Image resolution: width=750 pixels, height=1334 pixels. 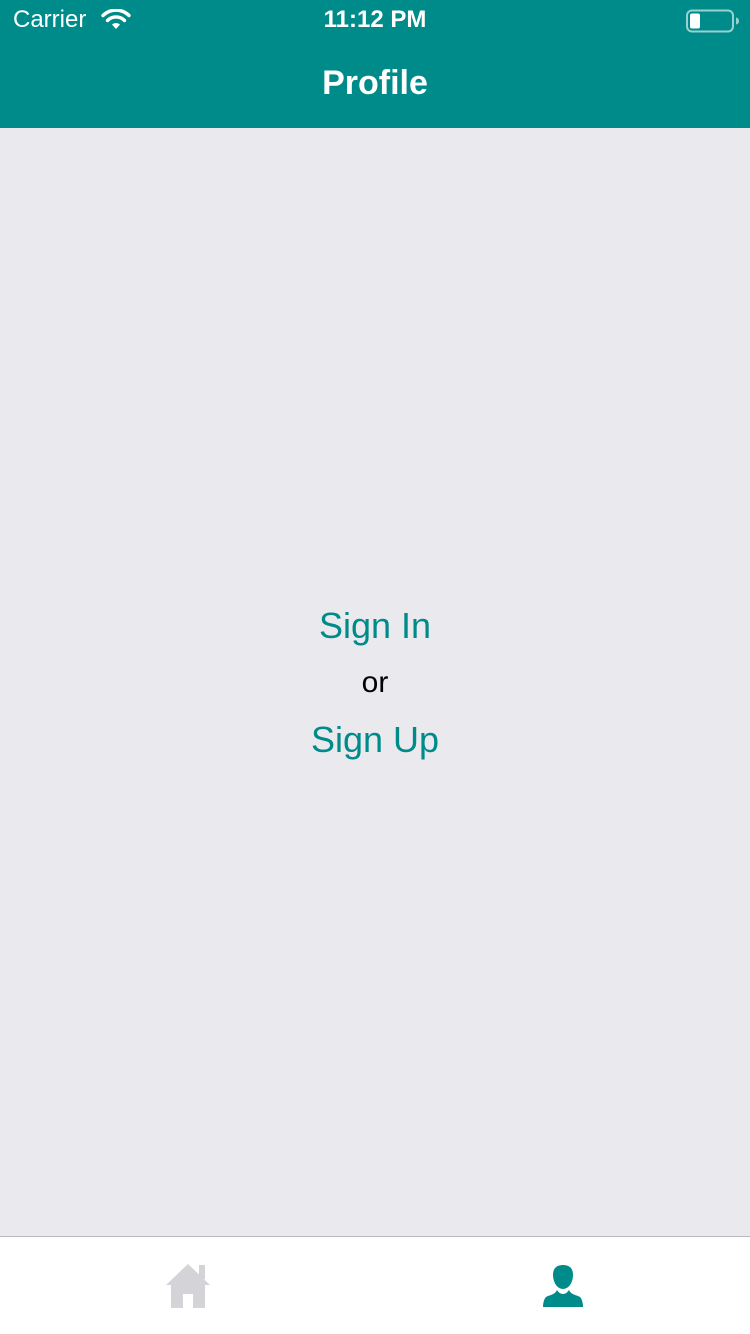 I want to click on status-time: 11:12 PM, so click(x=375, y=19).